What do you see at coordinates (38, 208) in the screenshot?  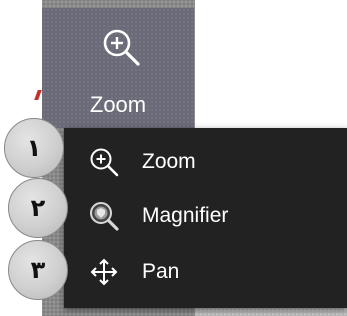 I see `step-badge-2: ٢` at bounding box center [38, 208].